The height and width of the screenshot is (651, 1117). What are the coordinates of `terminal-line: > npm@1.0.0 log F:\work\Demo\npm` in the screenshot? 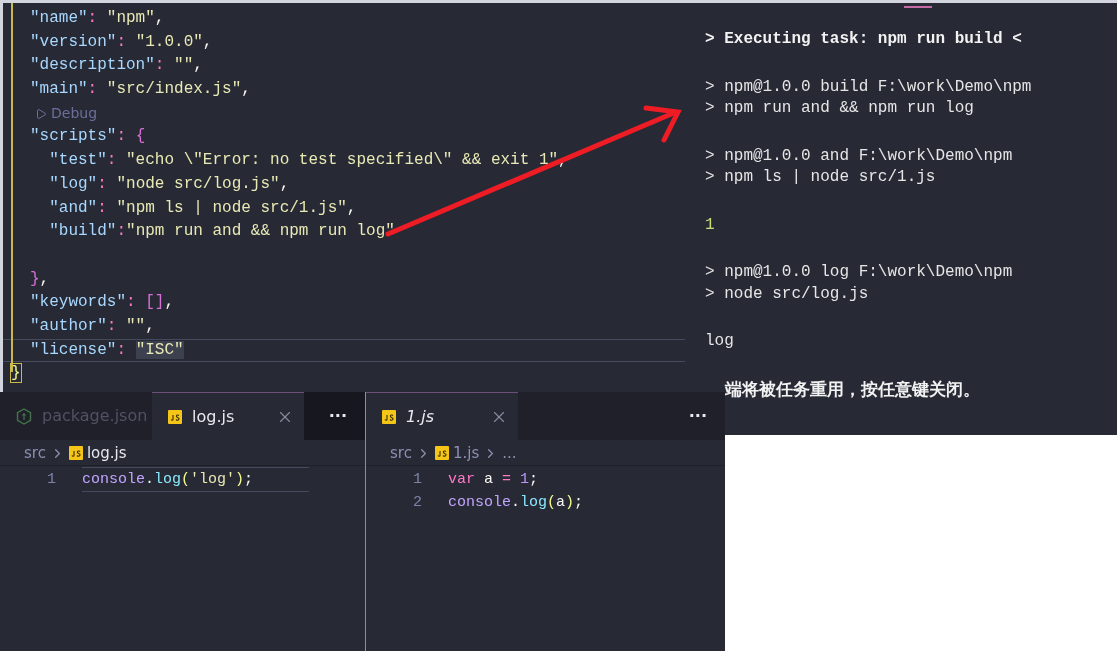 It's located at (859, 272).